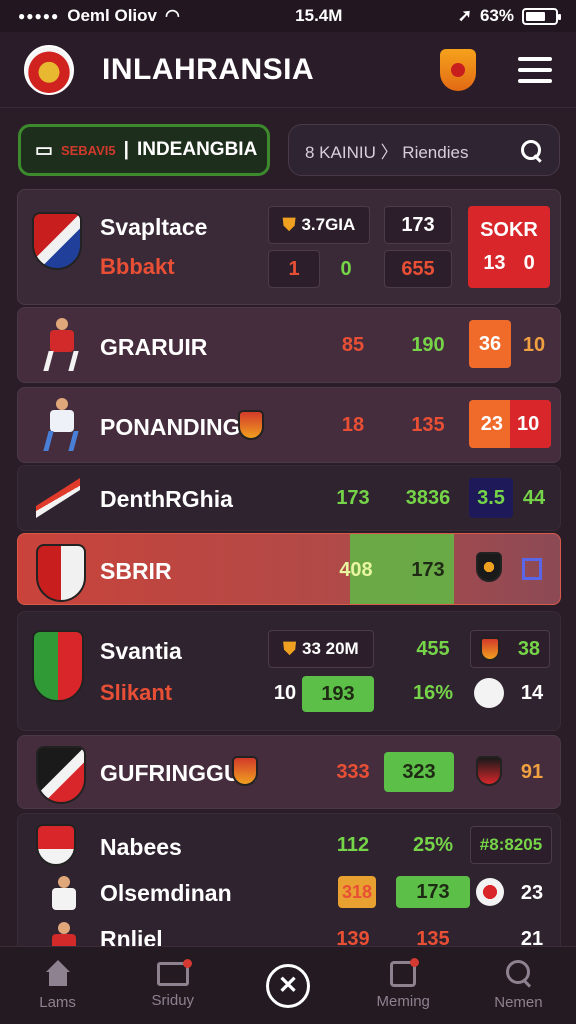  Describe the element at coordinates (166, 499) in the screenshot. I see `team-name: DenthRGhia` at that location.